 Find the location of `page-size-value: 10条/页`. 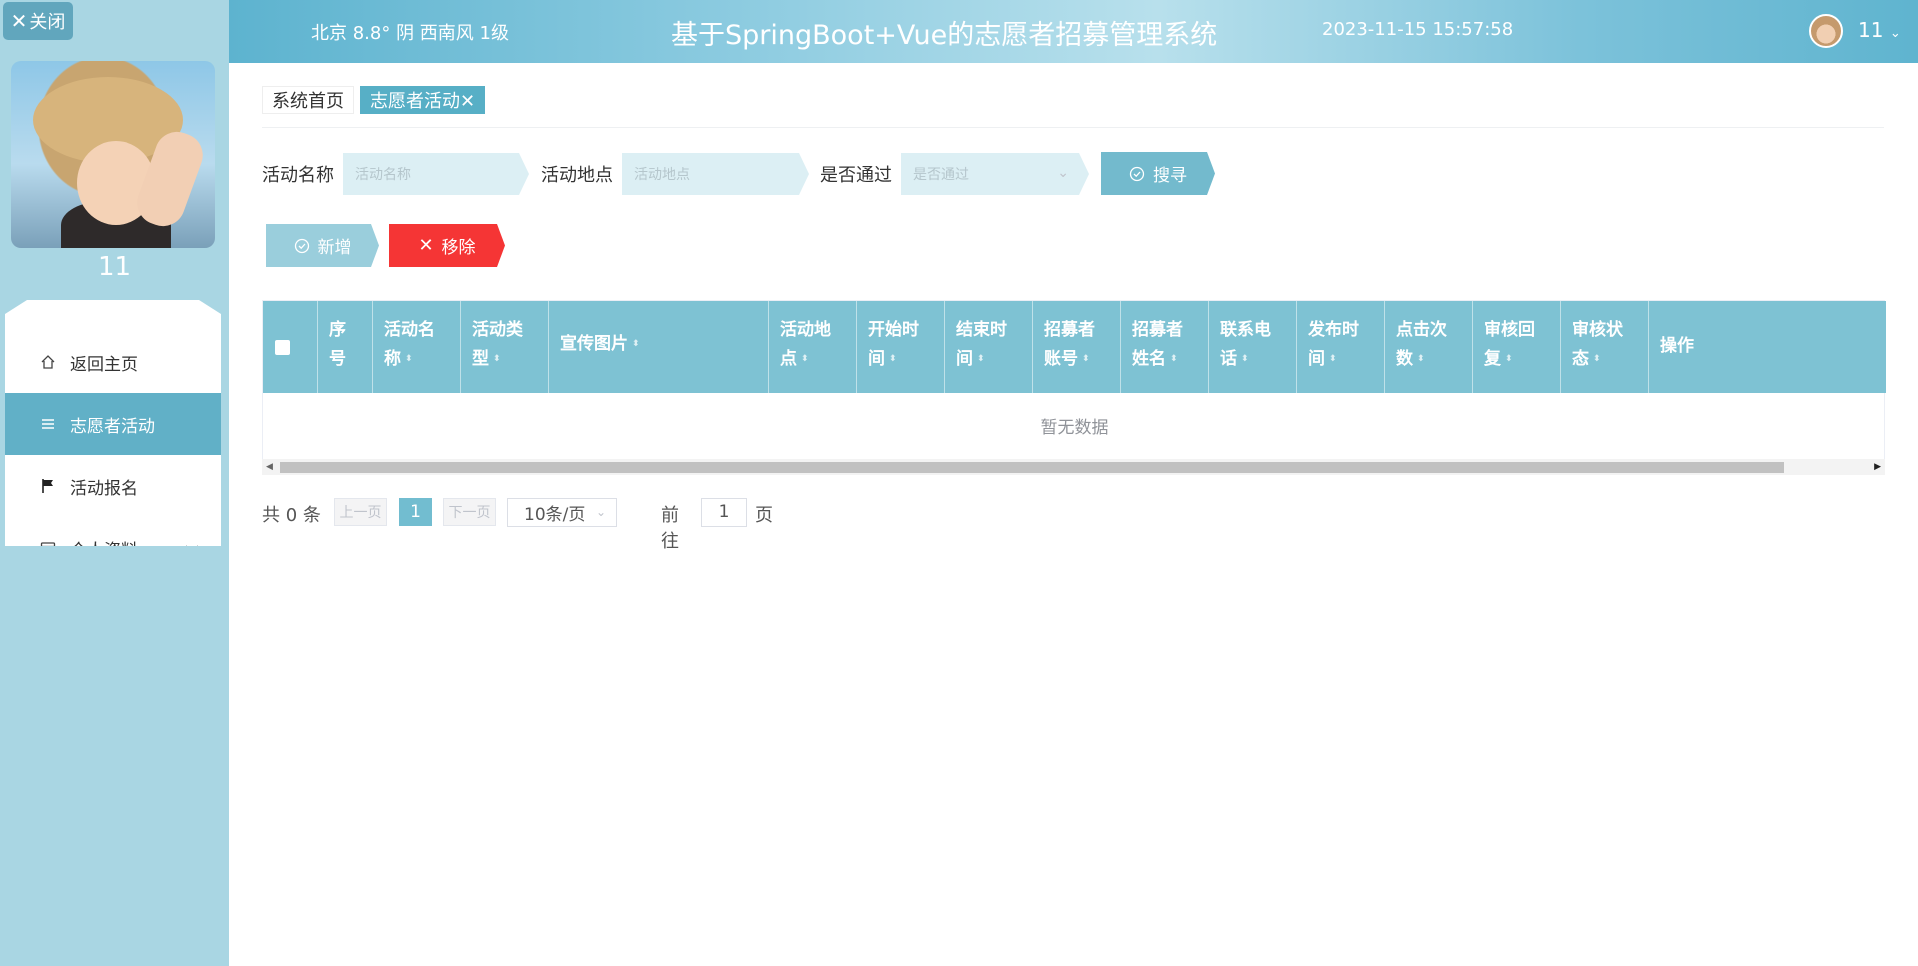

page-size-value: 10条/页 is located at coordinates (555, 515).